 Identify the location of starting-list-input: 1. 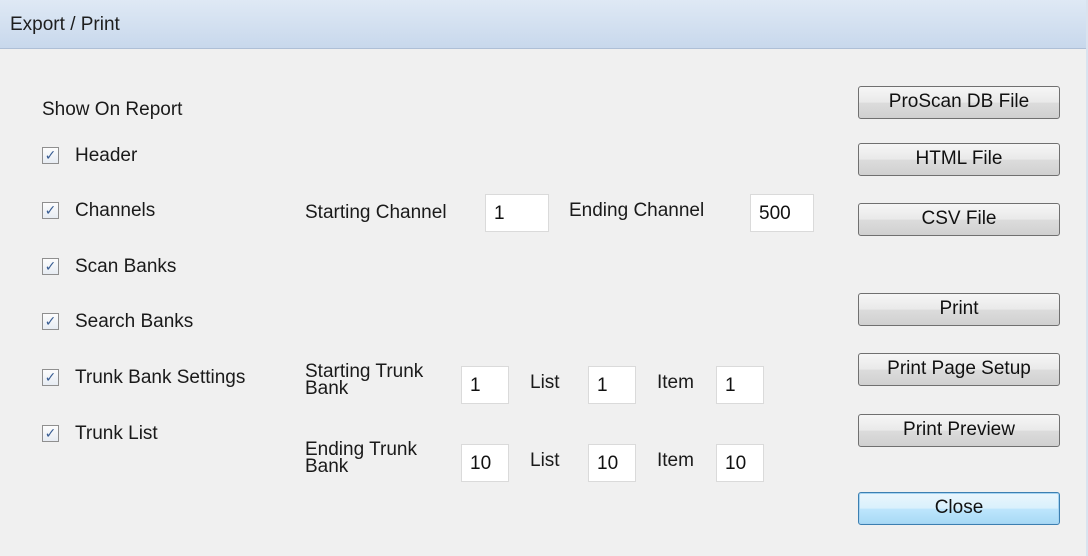
(612, 385).